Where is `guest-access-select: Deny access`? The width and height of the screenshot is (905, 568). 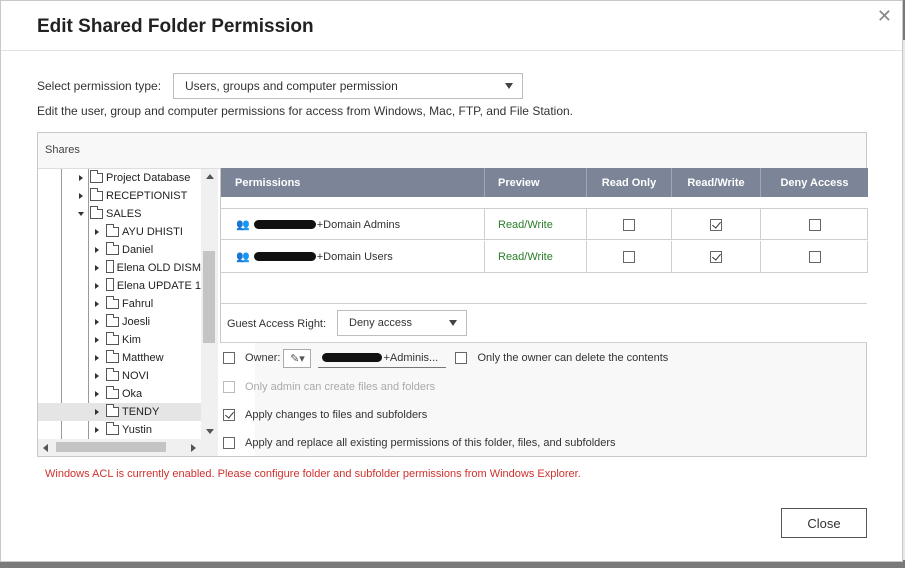
guest-access-select: Deny access is located at coordinates (402, 323).